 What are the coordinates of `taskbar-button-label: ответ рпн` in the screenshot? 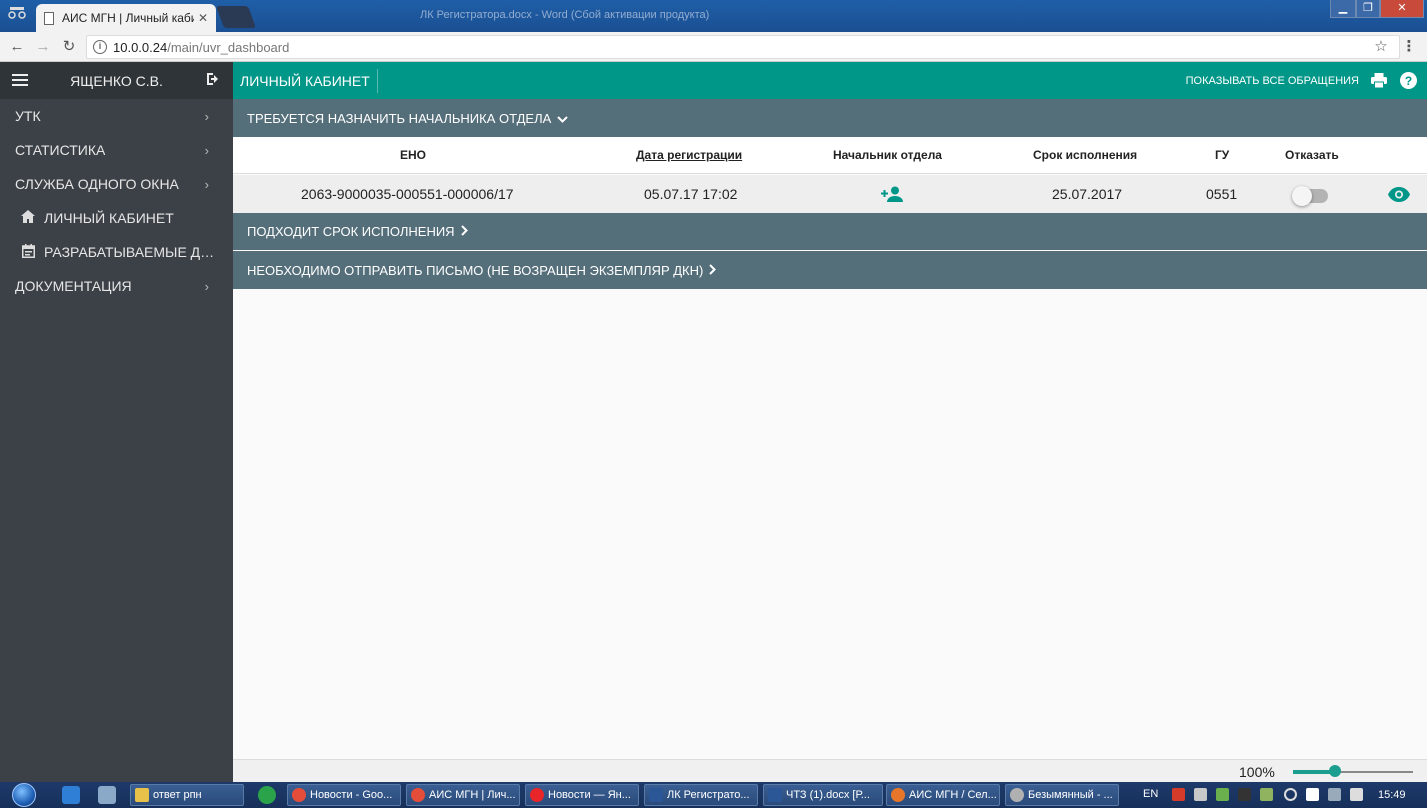 It's located at (177, 795).